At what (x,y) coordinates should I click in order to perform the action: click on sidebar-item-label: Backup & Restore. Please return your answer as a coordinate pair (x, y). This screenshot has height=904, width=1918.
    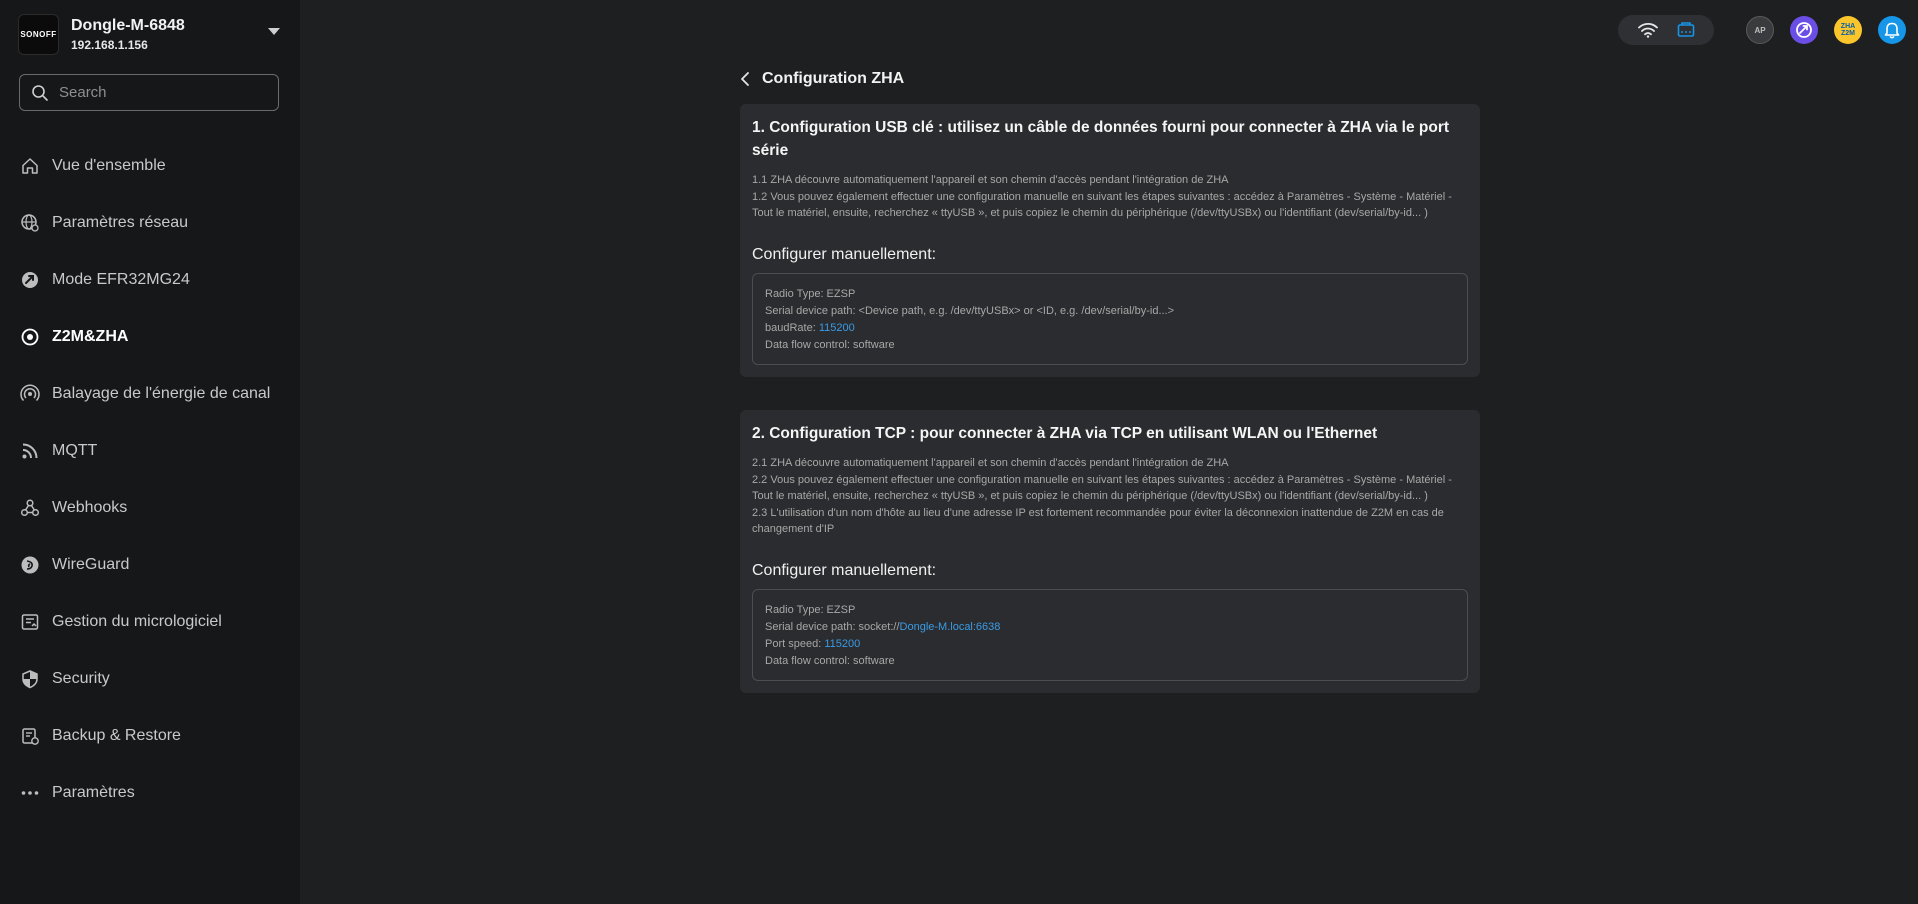
    Looking at the image, I should click on (116, 735).